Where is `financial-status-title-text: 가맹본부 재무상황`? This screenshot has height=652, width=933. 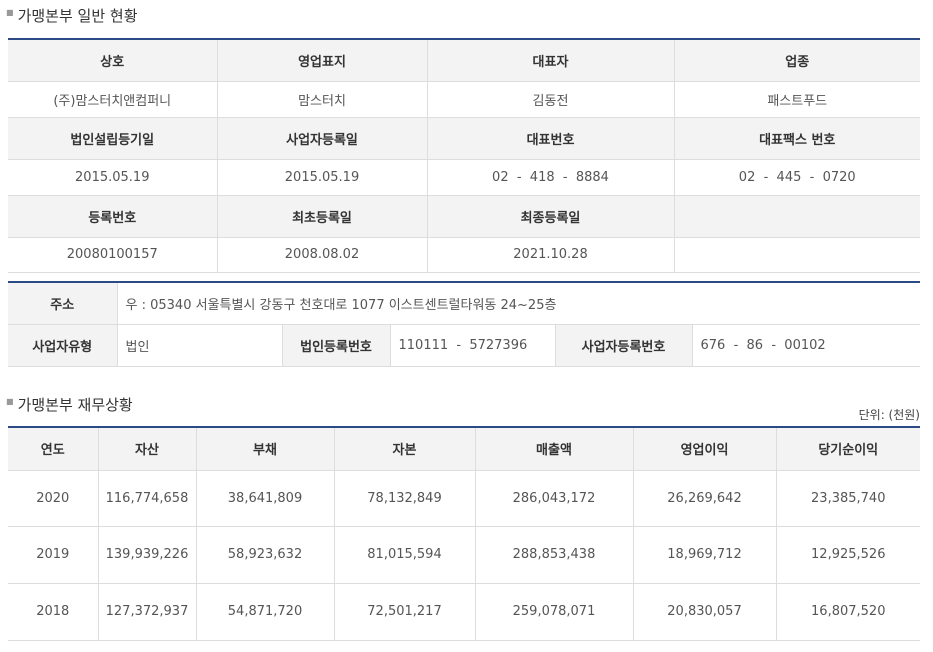 financial-status-title-text: 가맹본부 재무상황 is located at coordinates (75, 405).